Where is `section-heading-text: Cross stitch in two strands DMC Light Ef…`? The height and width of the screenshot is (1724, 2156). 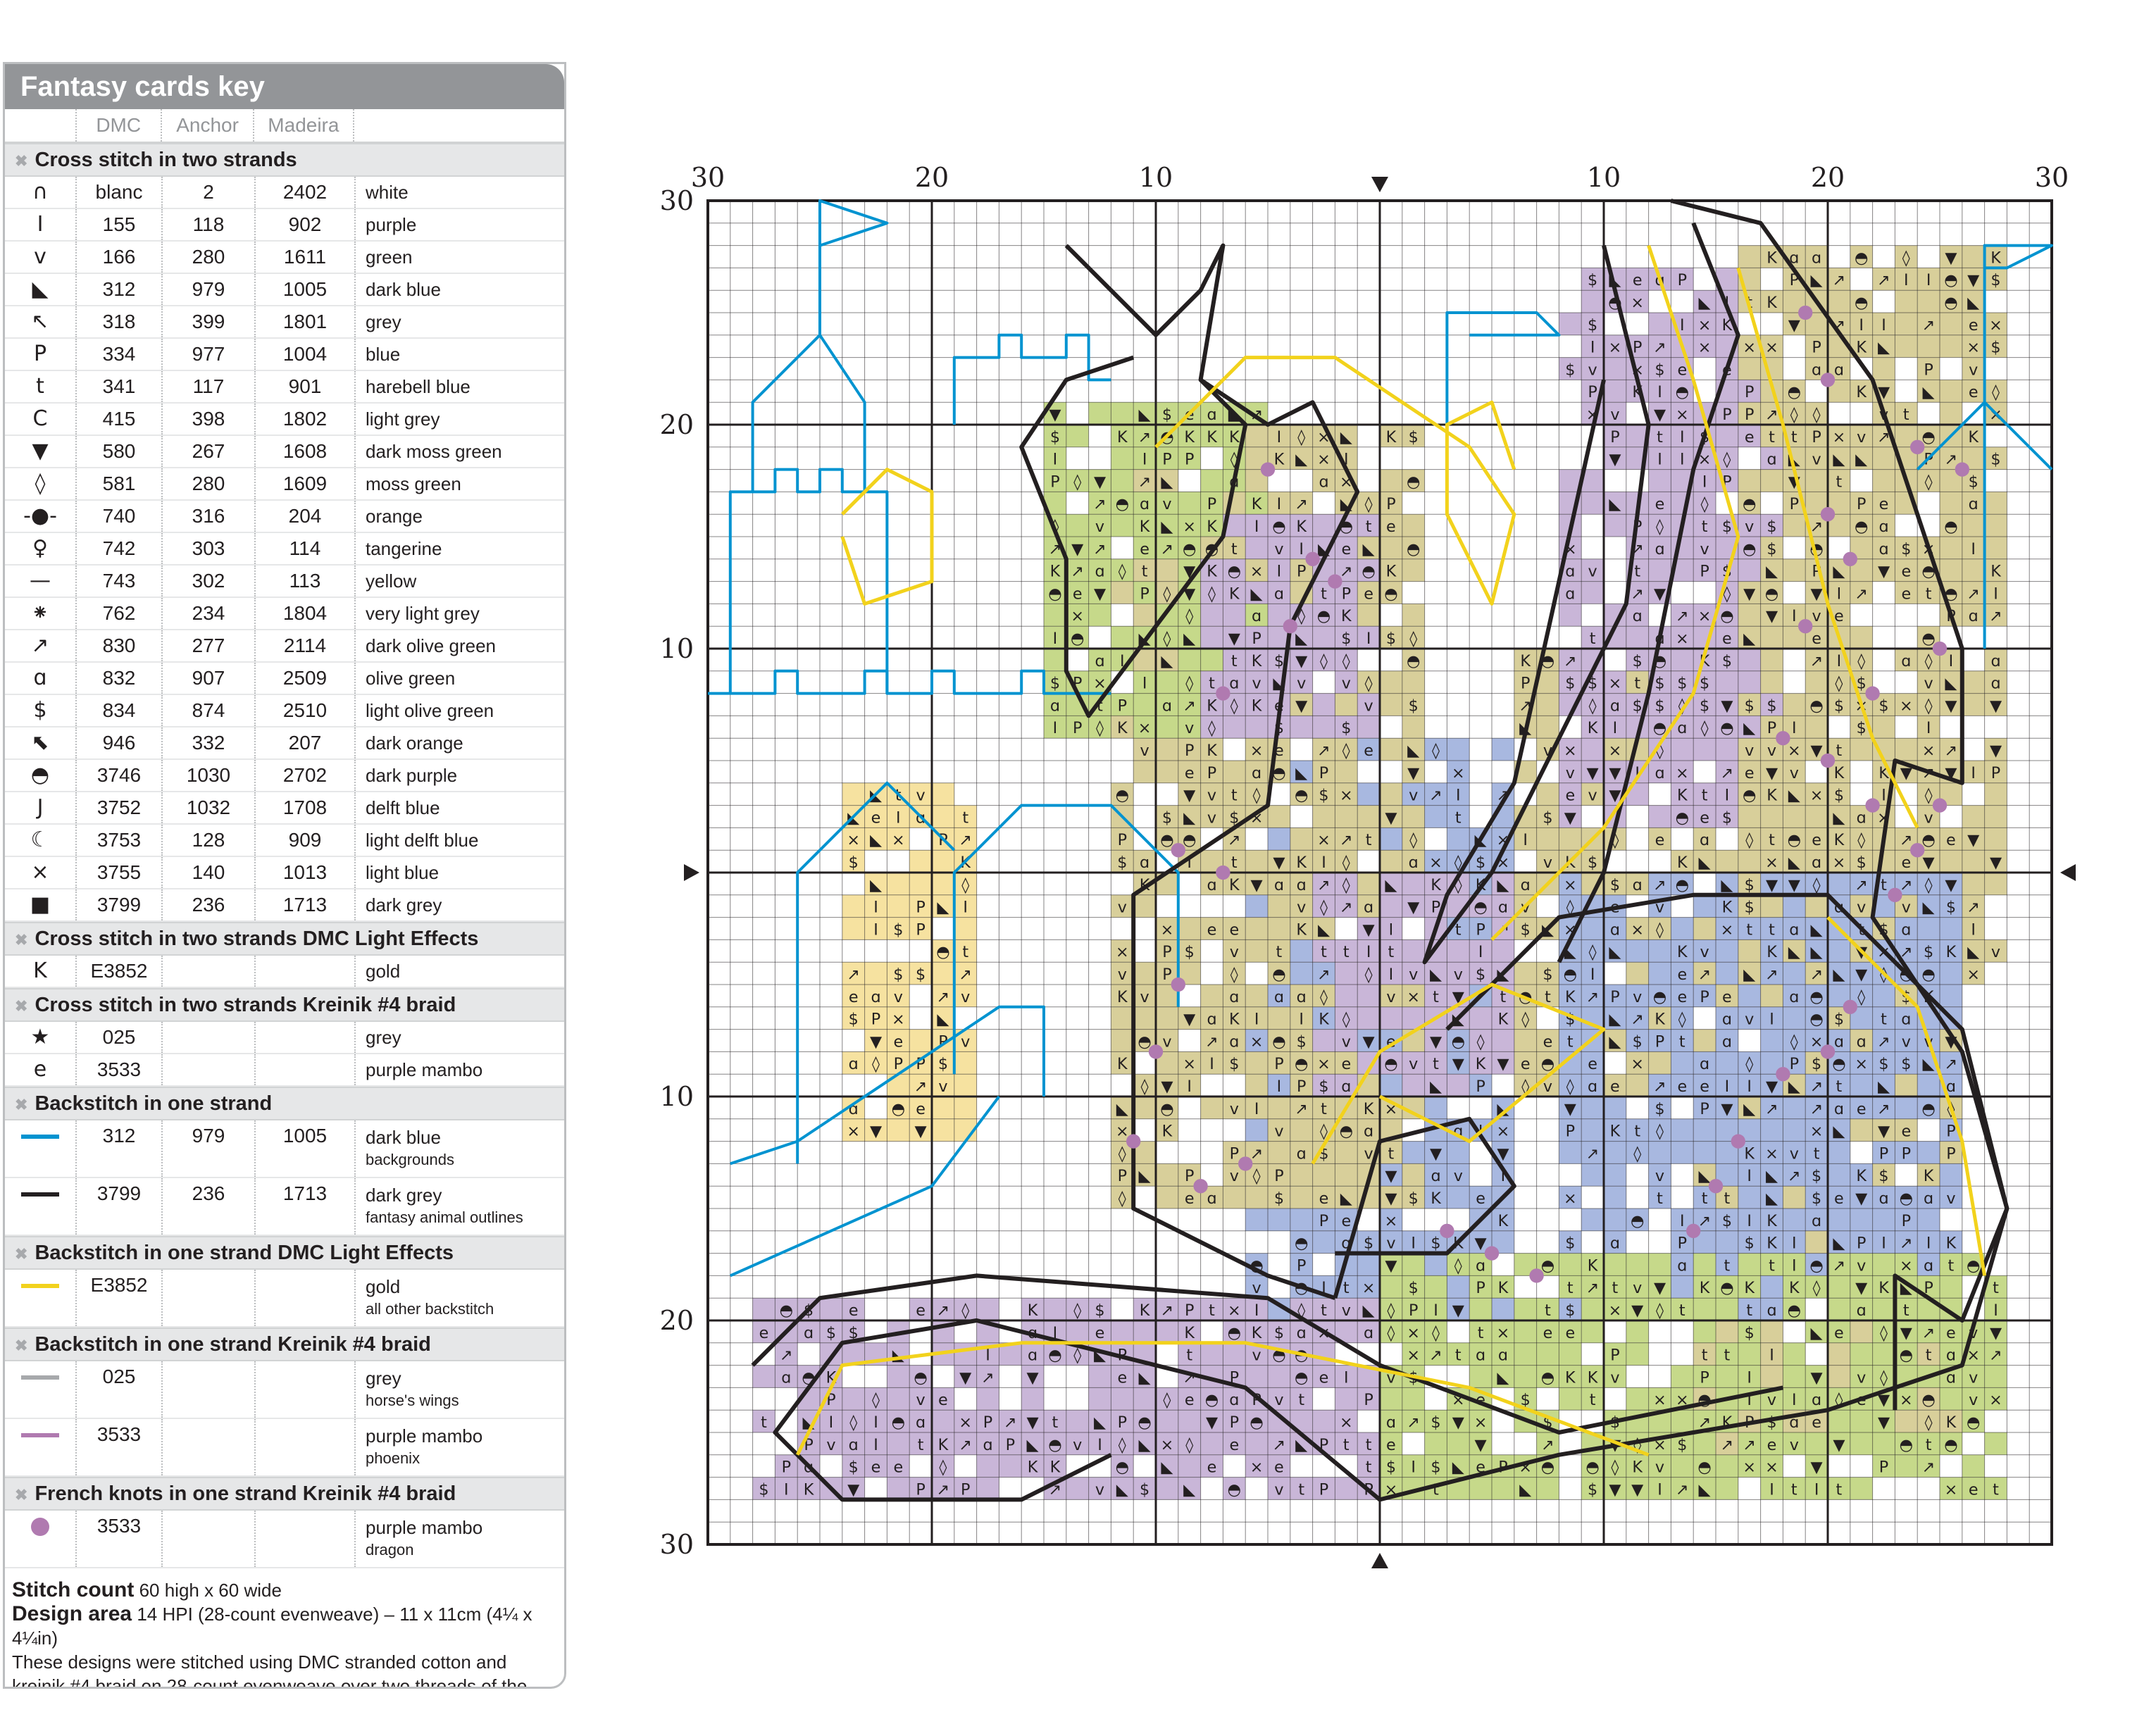 section-heading-text: Cross stitch in two strands DMC Light Ef… is located at coordinates (257, 938).